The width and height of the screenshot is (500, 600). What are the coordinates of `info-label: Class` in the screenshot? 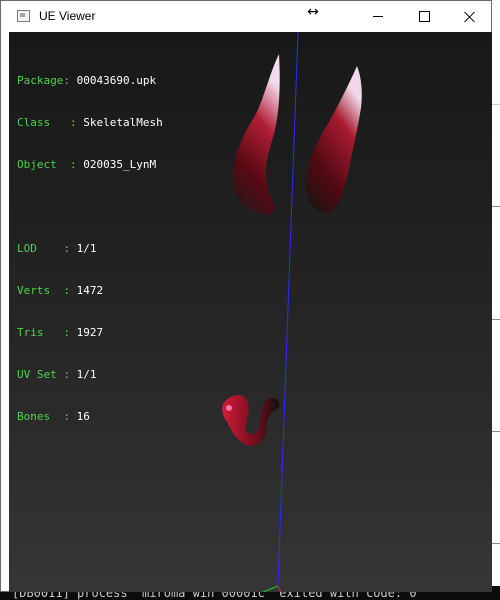 It's located at (34, 122).